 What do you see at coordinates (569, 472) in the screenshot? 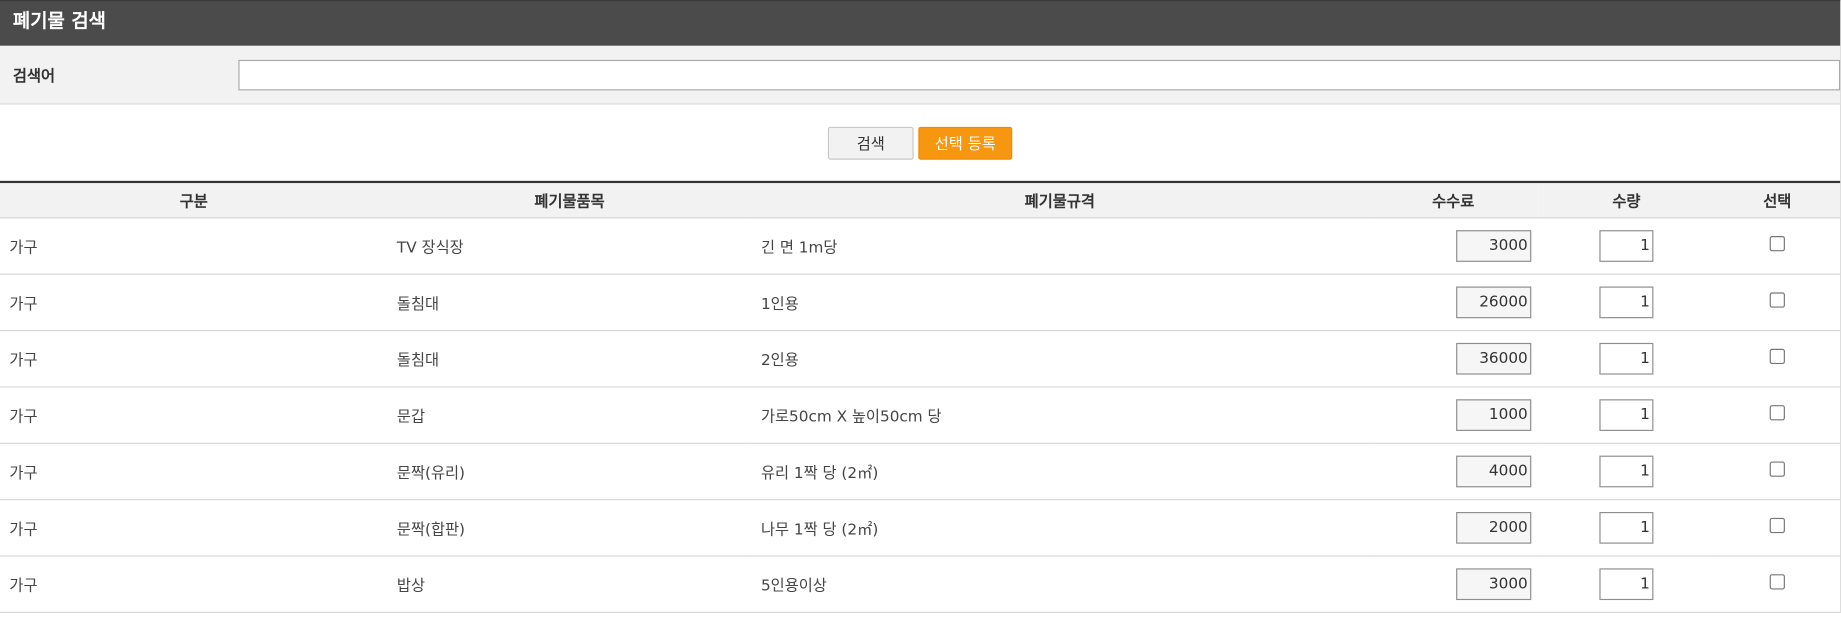
I see `cell-item: 문짝(유리)` at bounding box center [569, 472].